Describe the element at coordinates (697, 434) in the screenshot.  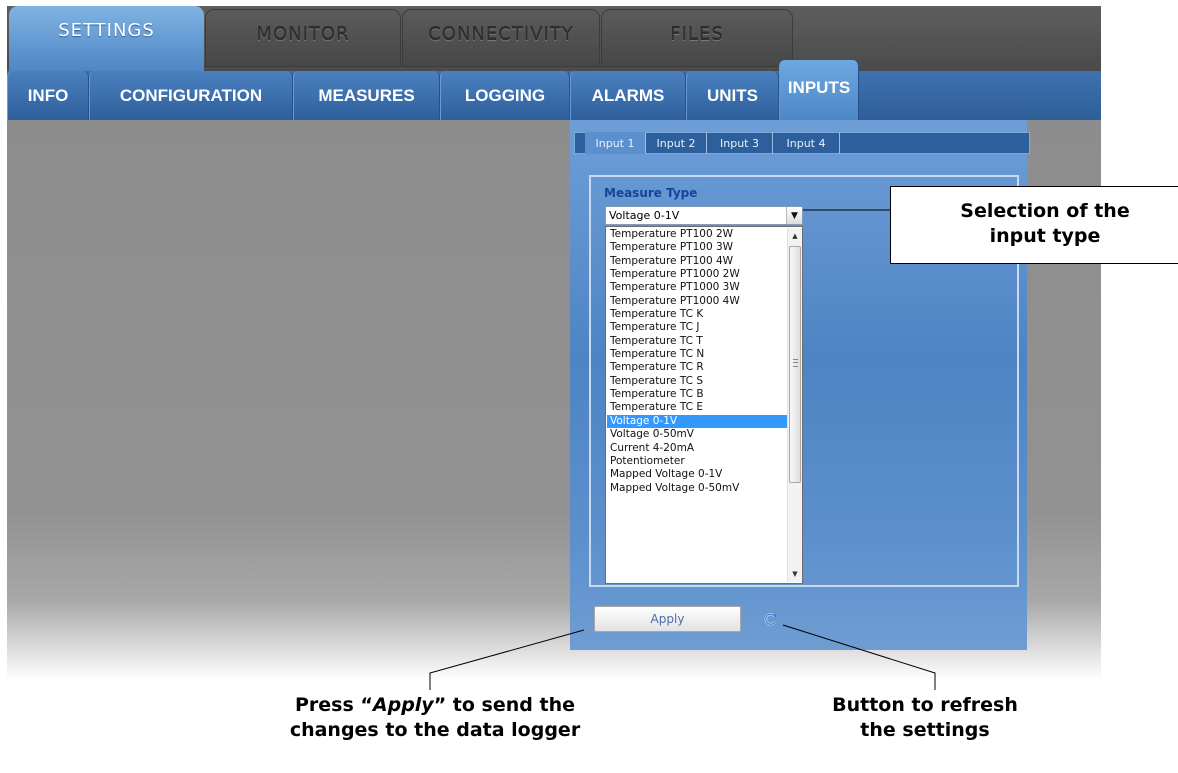
I see `dropdown-option: Voltage 0-50mV` at that location.